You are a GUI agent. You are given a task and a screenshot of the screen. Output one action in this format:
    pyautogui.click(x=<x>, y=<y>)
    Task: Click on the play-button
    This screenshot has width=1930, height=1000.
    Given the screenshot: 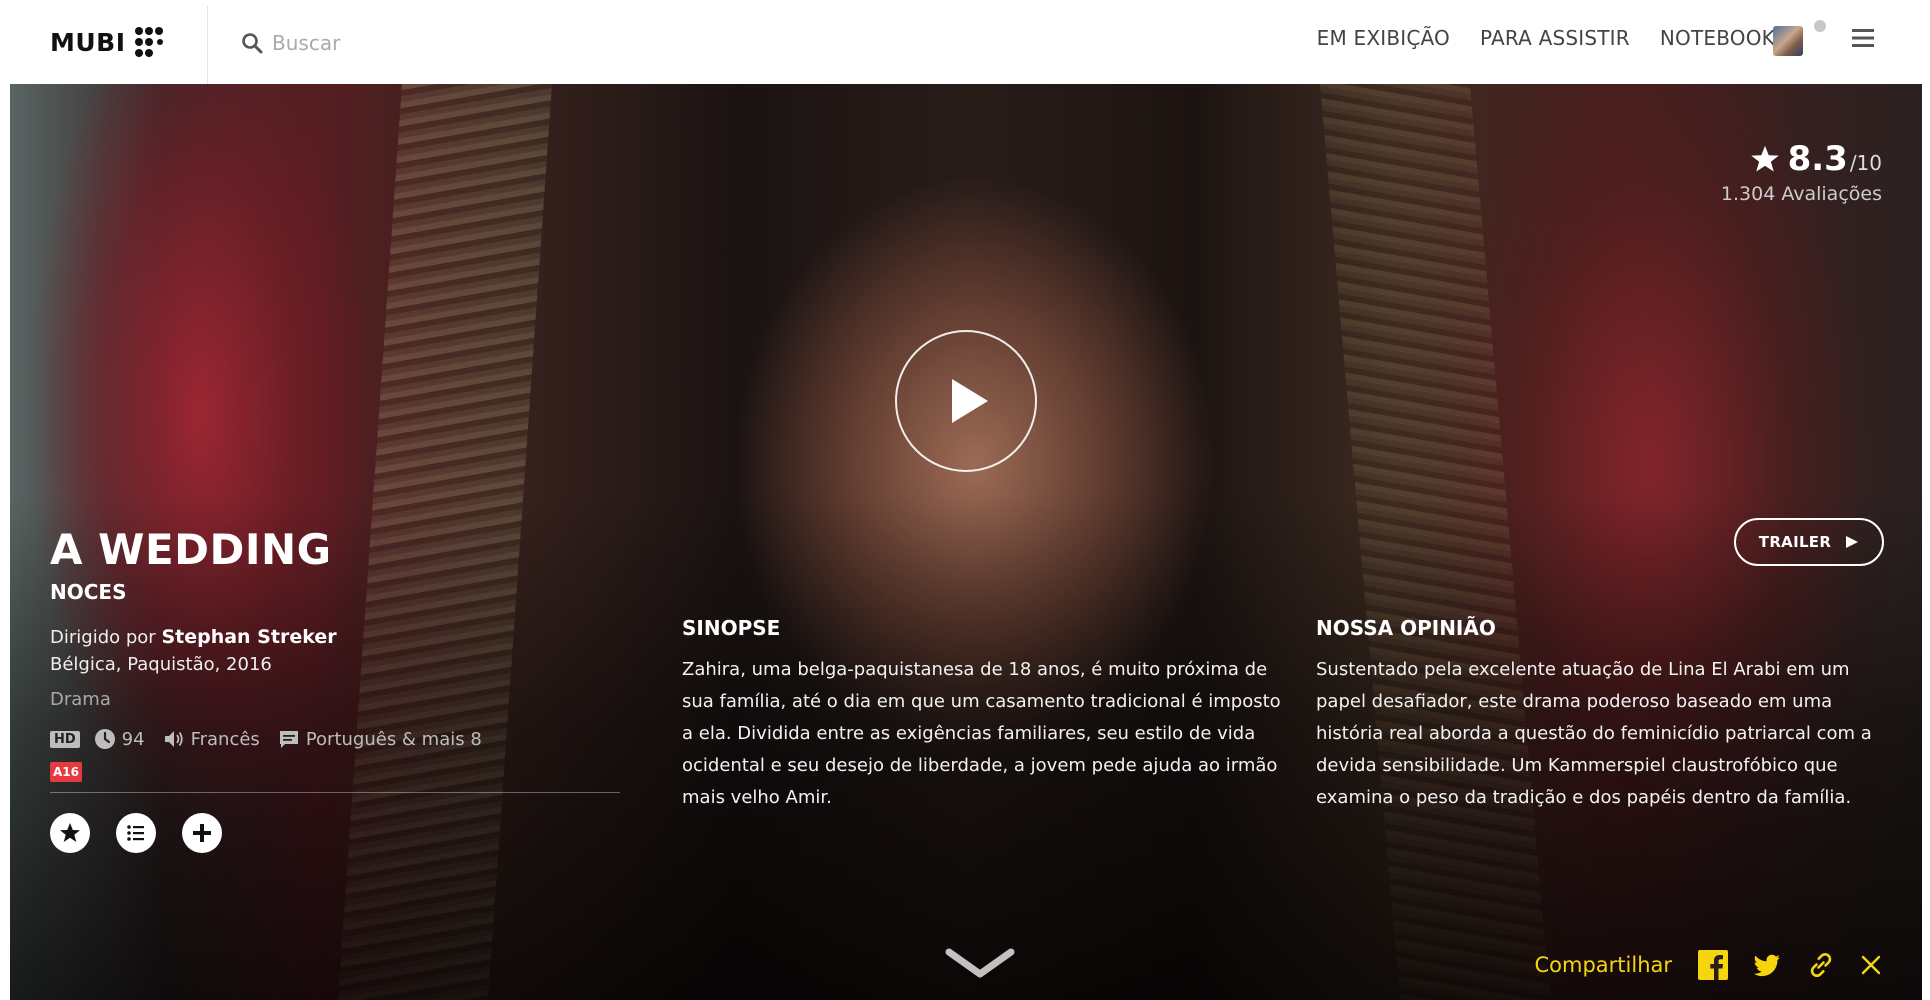 What is the action you would take?
    pyautogui.click(x=966, y=401)
    